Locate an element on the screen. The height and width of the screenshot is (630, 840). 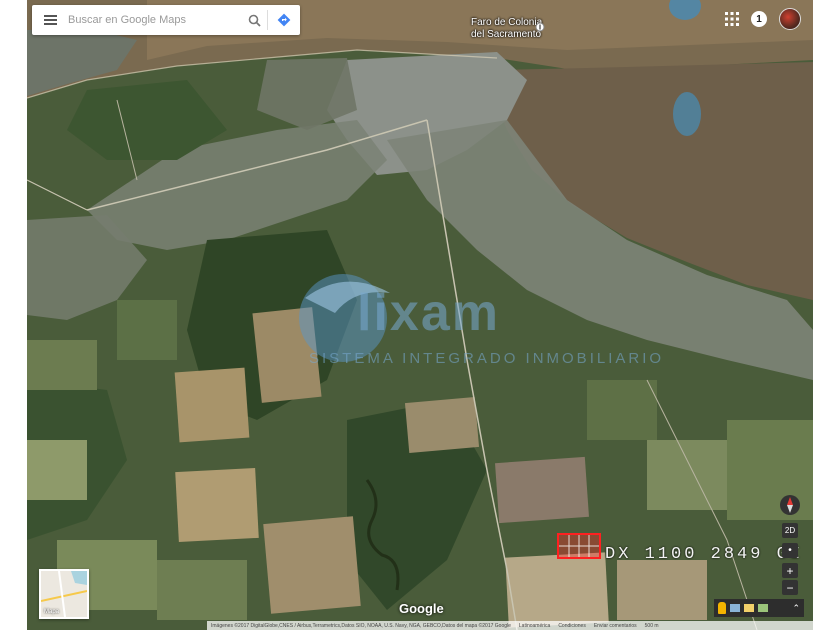
avatar is located at coordinates (790, 19).